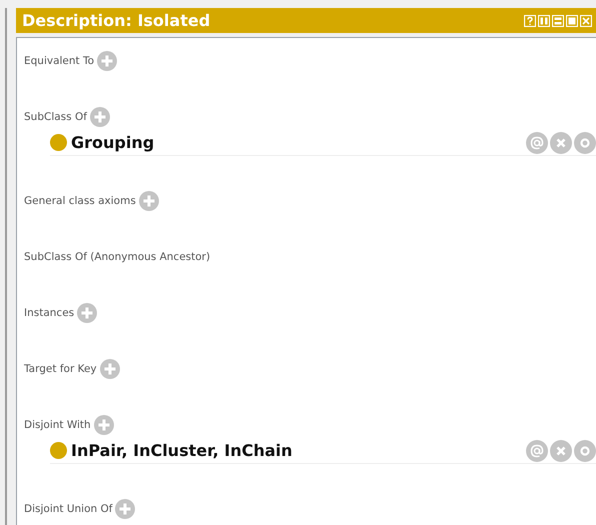  I want to click on section-label: Disjoint With, so click(57, 425).